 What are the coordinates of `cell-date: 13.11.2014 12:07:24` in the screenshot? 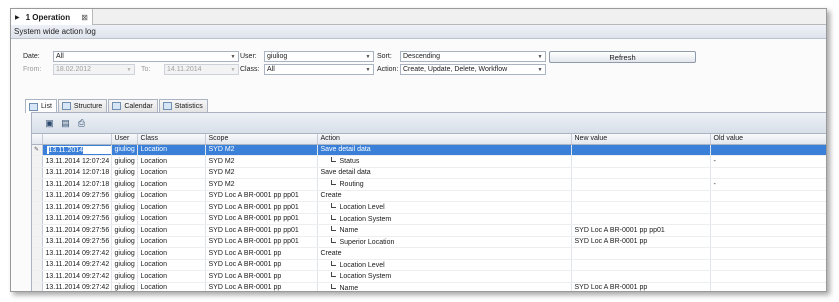 It's located at (77, 161).